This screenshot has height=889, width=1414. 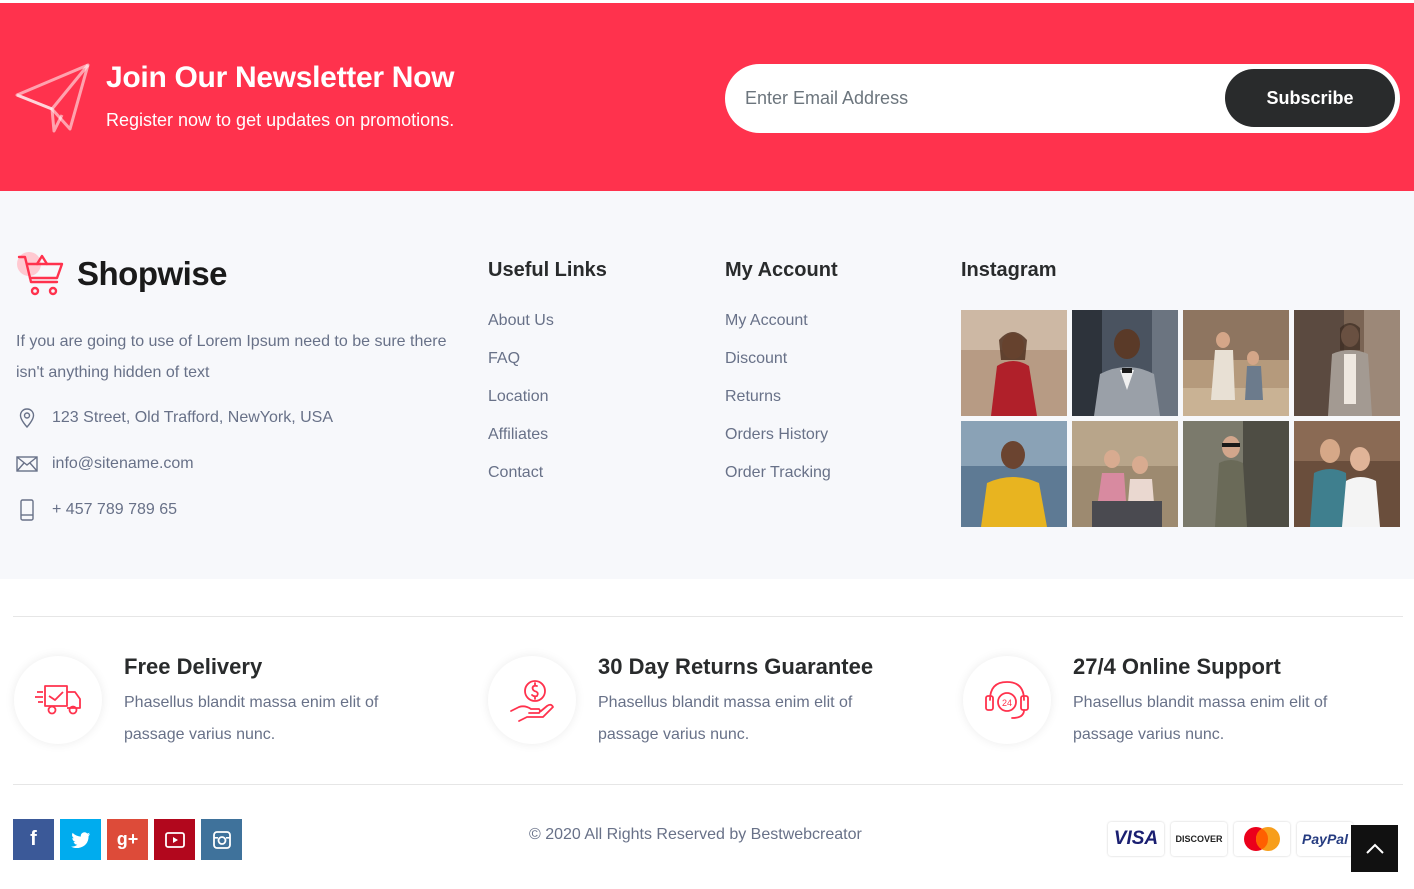 I want to click on instagram-icon, so click(x=221, y=839).